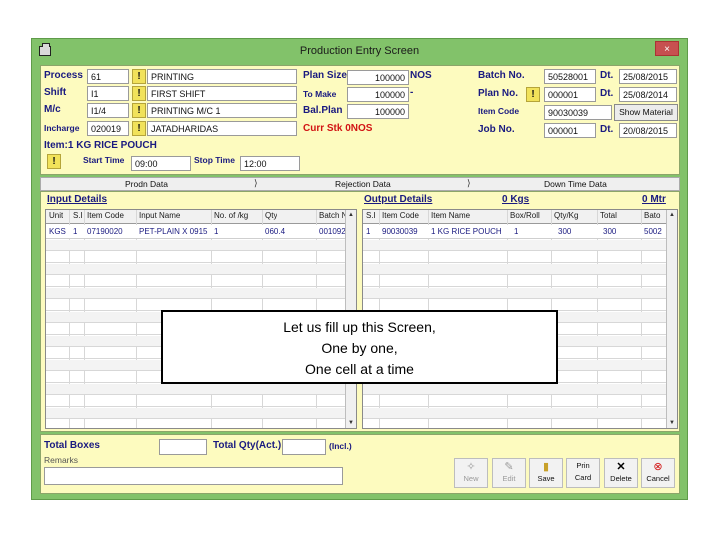  I want to click on title-bar: Production Entry Screen ×, so click(359, 51).